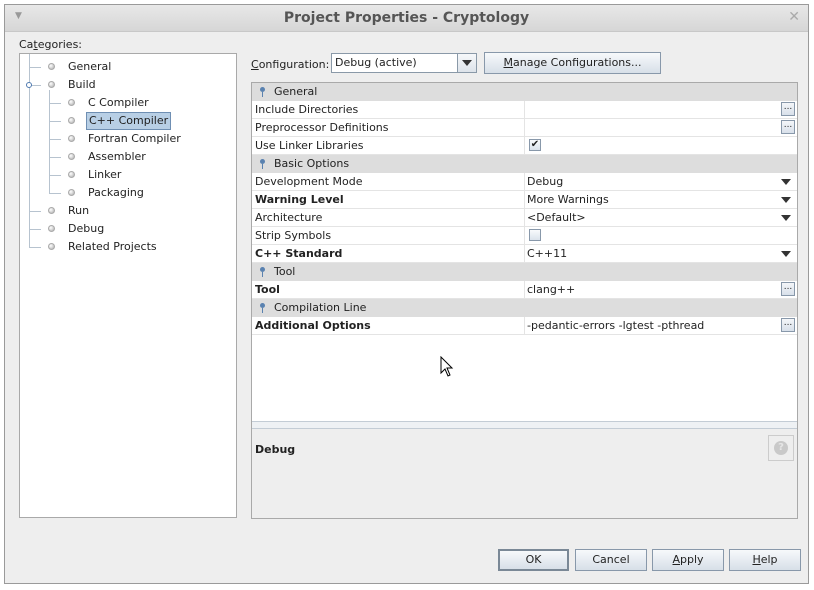 The image size is (814, 590). What do you see at coordinates (320, 307) in the screenshot?
I see `section-title: Compilation Line` at bounding box center [320, 307].